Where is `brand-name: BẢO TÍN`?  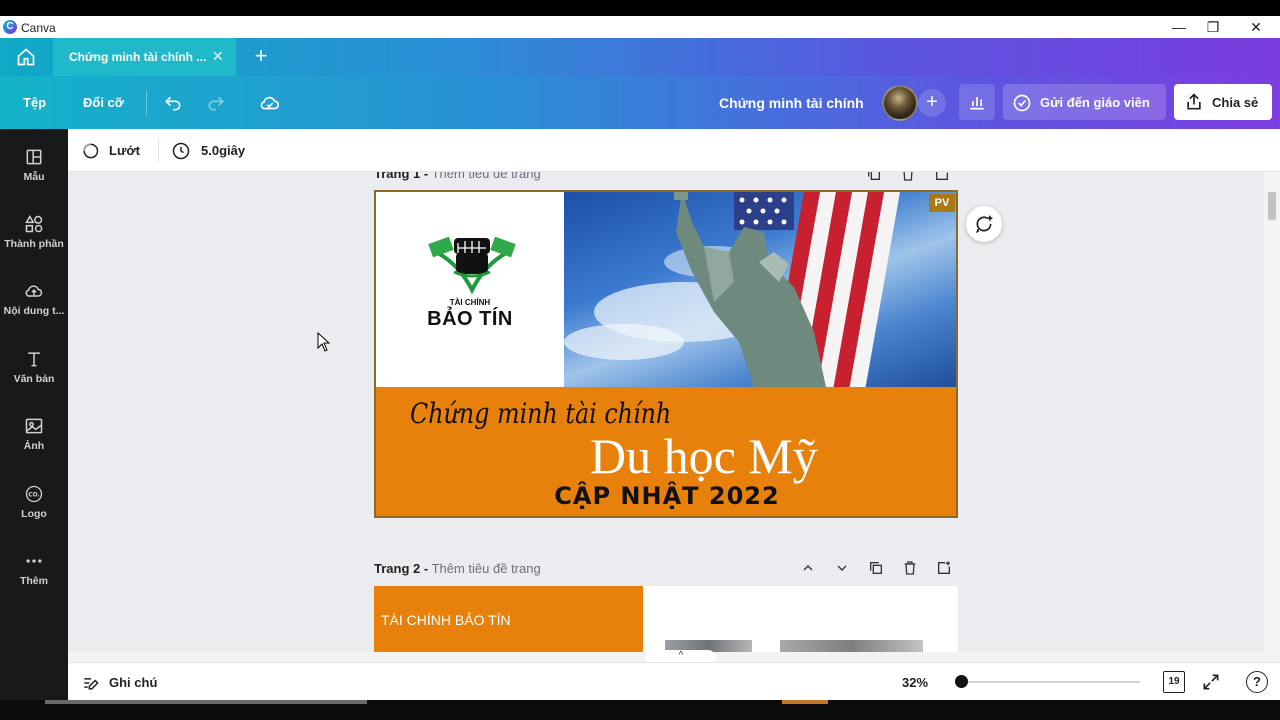 brand-name: BẢO TÍN is located at coordinates (470, 319).